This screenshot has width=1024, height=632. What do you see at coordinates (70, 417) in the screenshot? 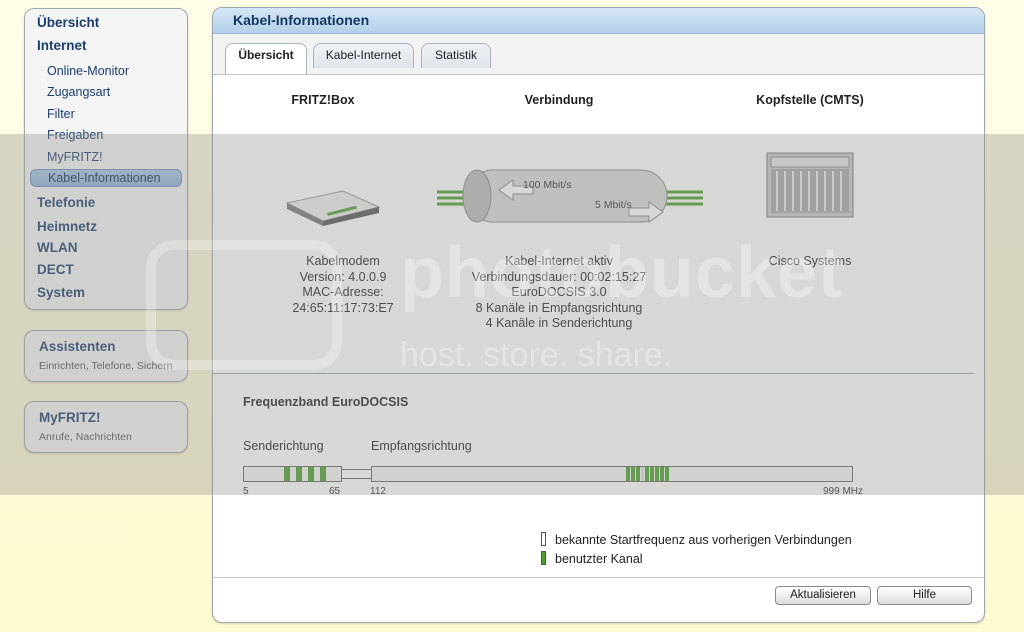
I see `myfritz-title: MyFRITZ!` at bounding box center [70, 417].